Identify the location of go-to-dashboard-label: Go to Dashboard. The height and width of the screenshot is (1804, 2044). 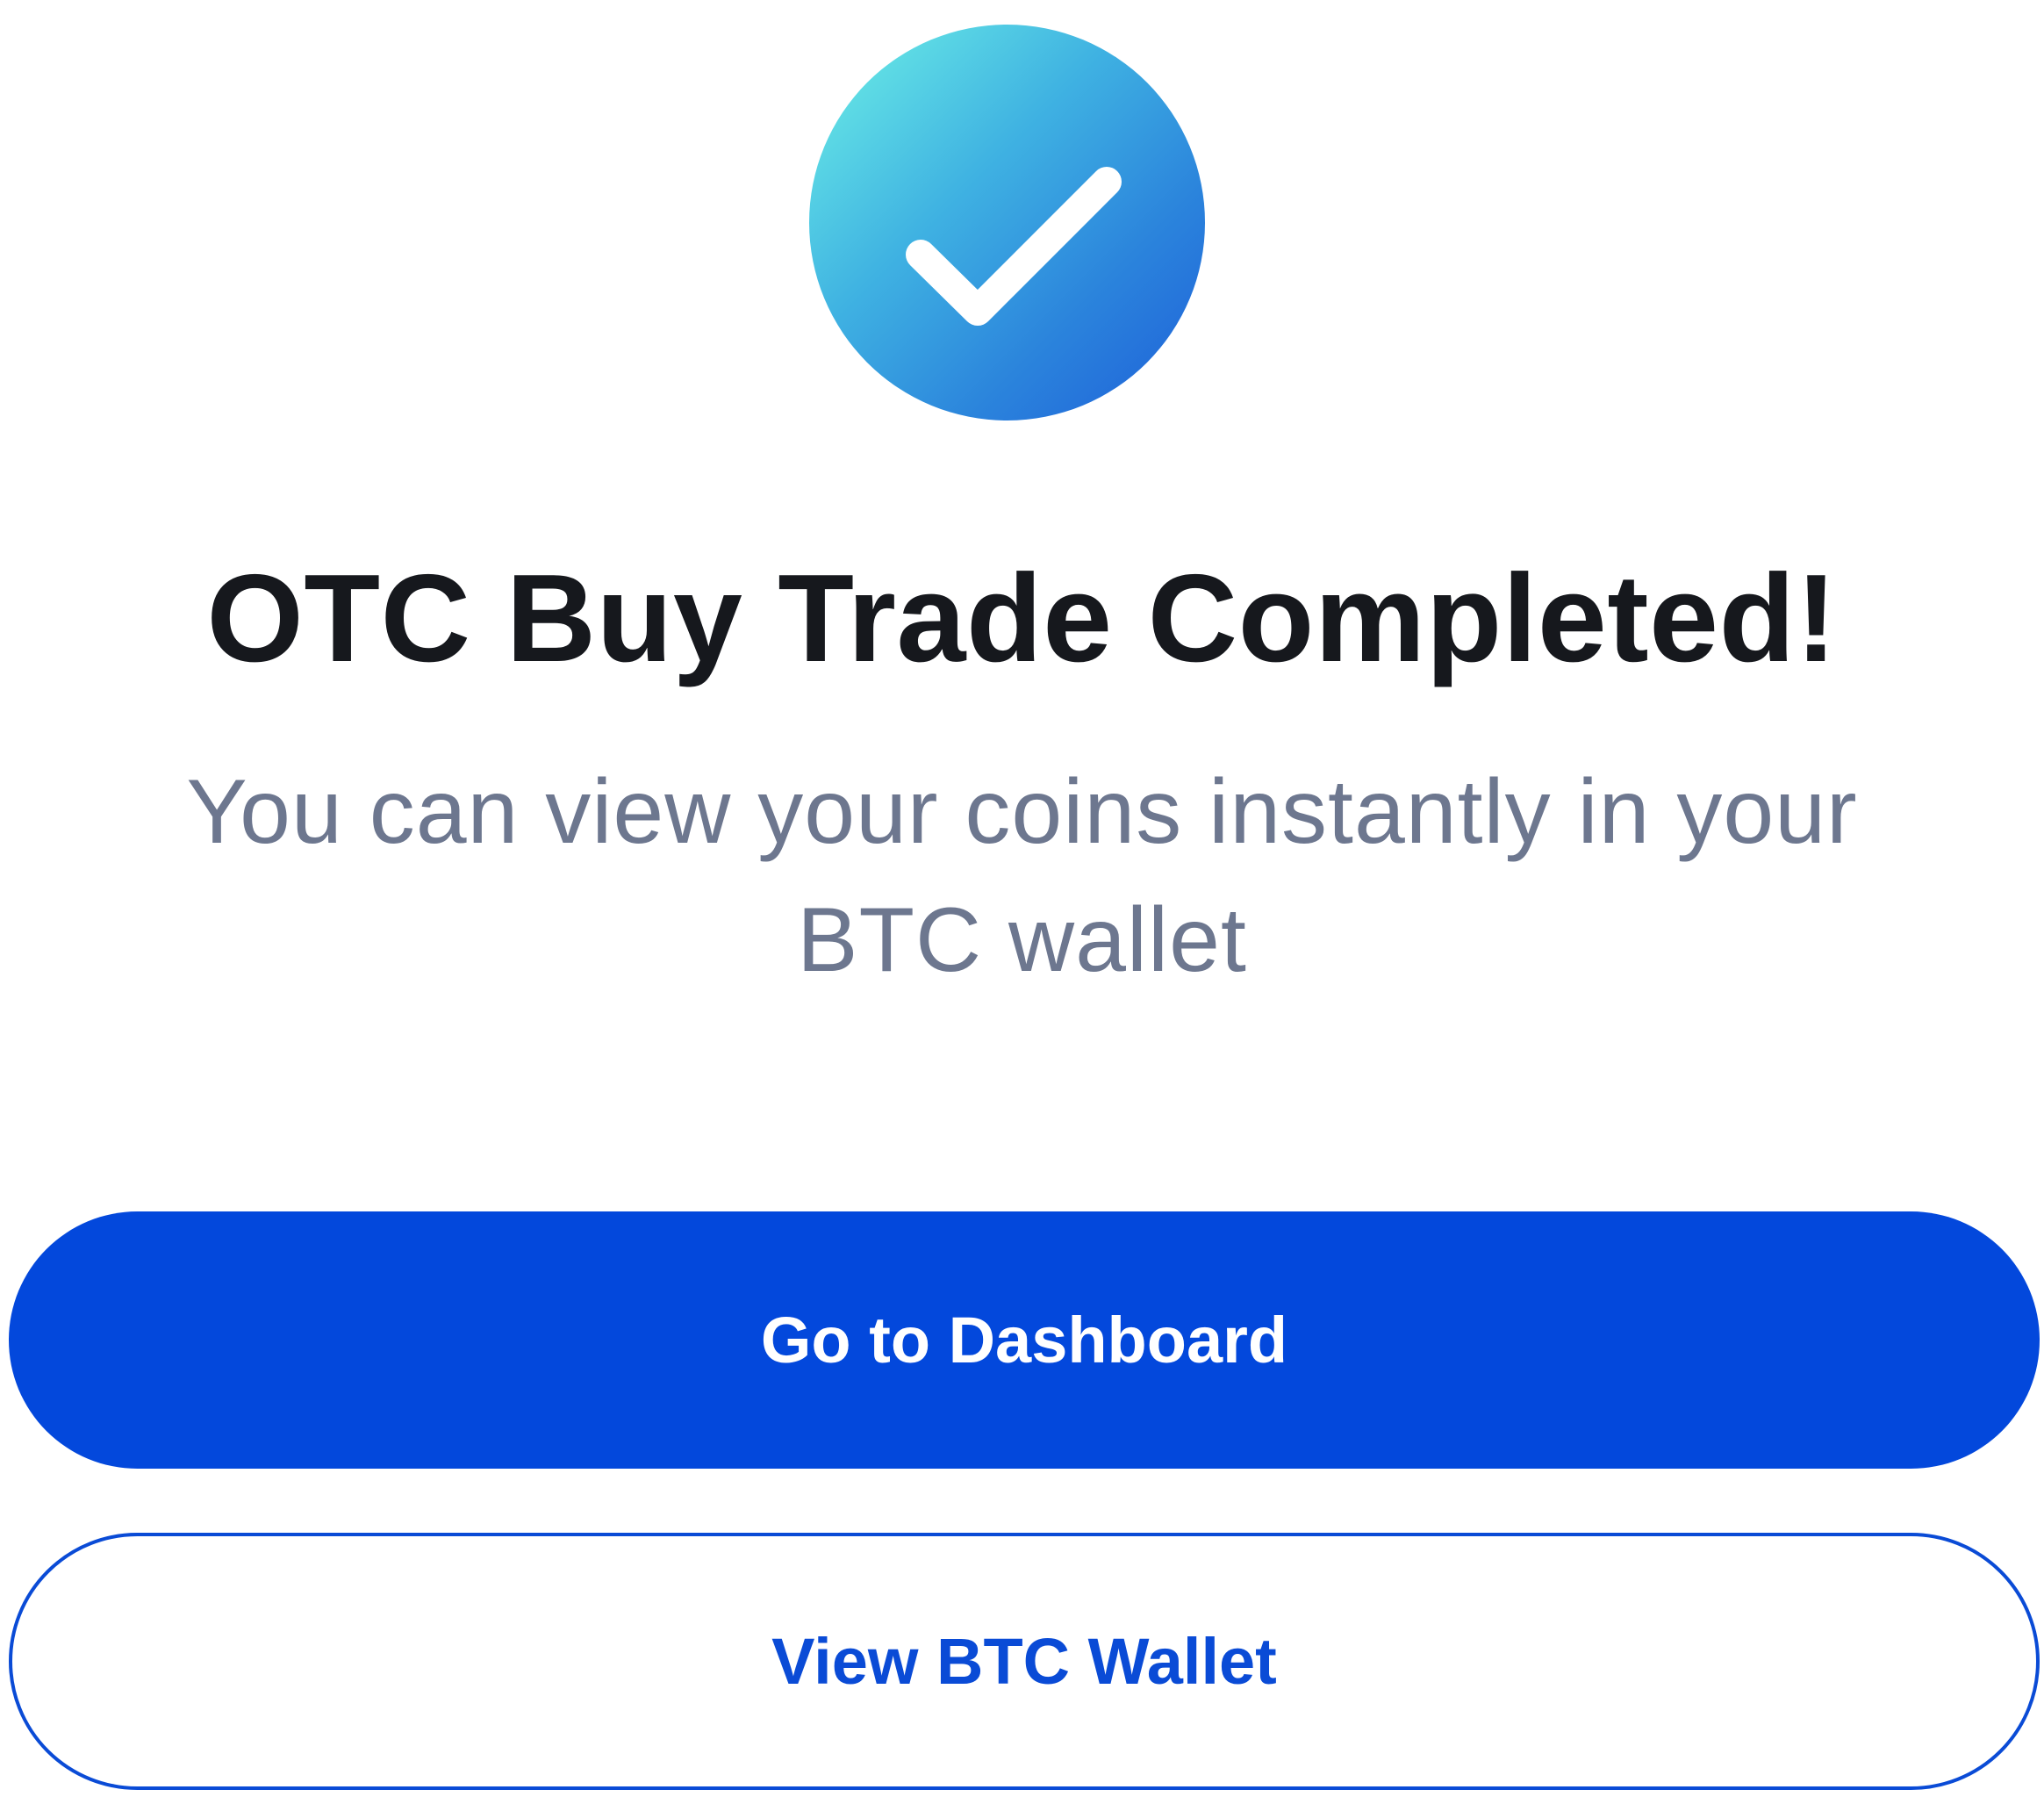
(1024, 1340).